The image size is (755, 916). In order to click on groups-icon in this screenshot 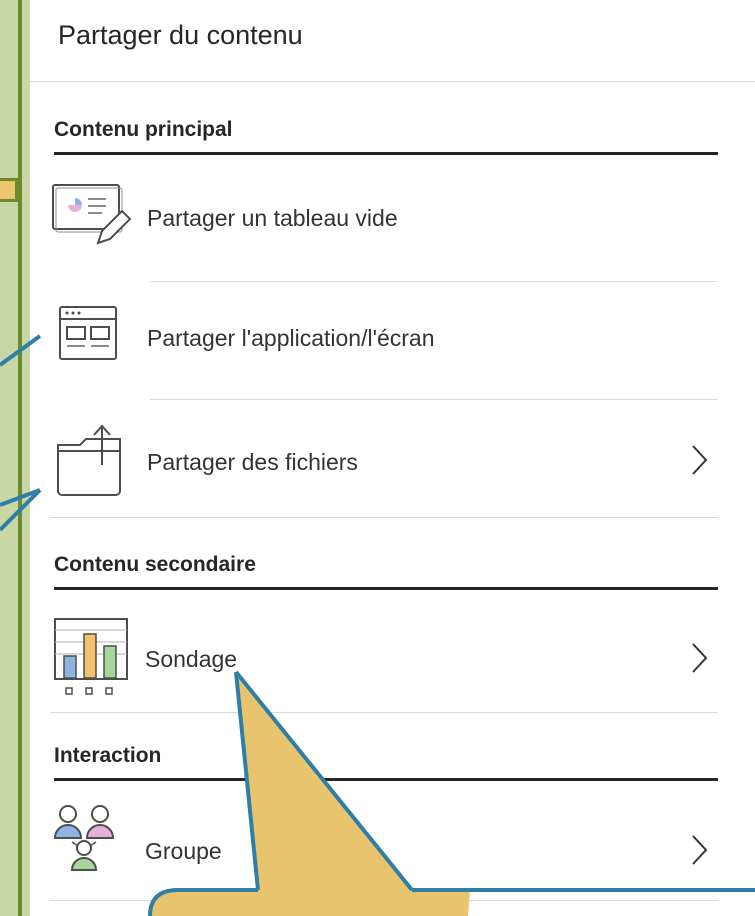, I will do `click(92, 841)`.